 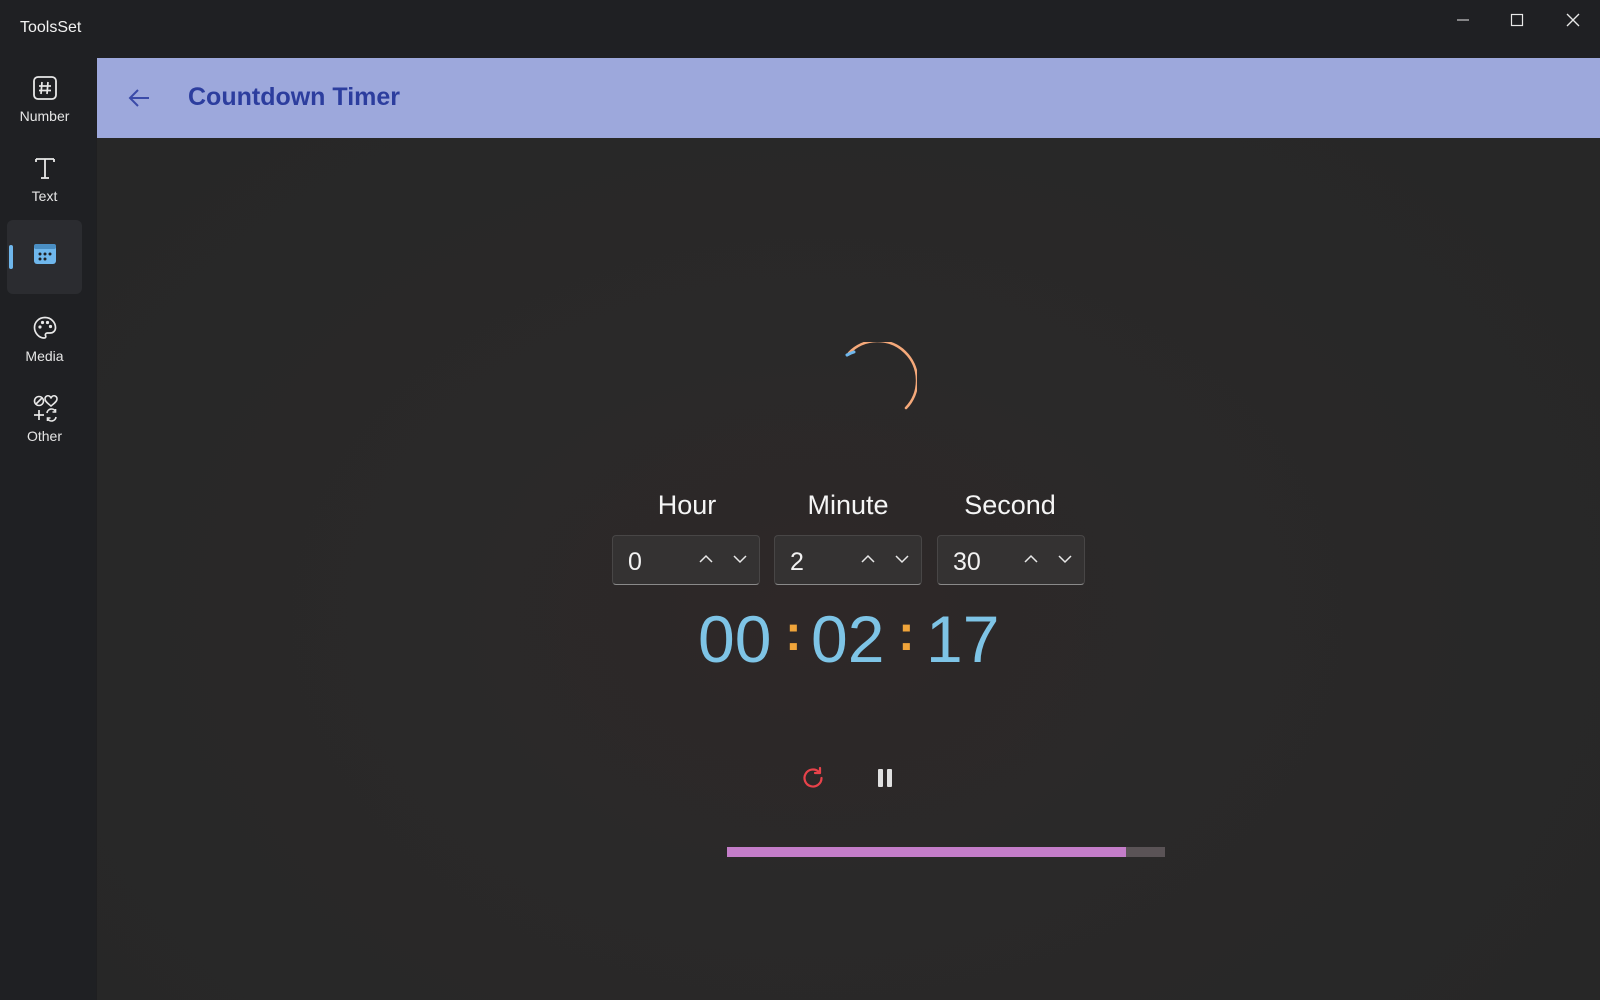 I want to click on pause-icon, so click(x=885, y=778).